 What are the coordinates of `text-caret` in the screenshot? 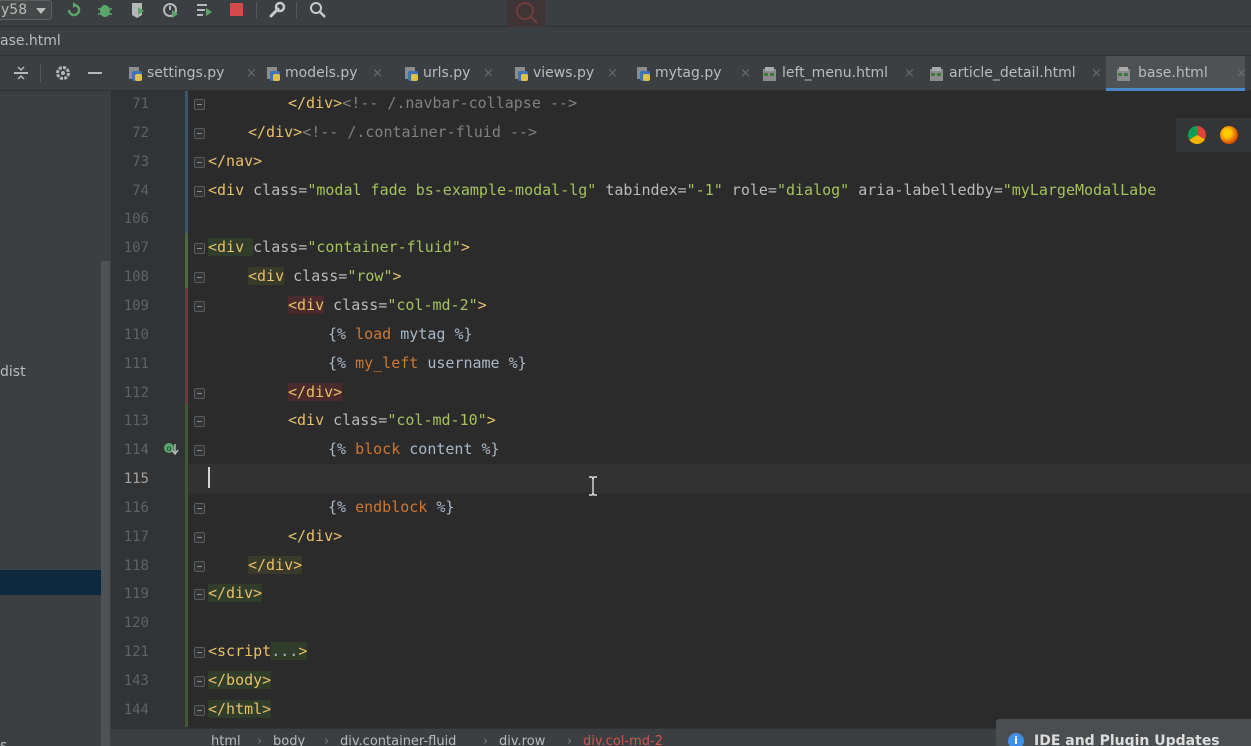 It's located at (209, 477).